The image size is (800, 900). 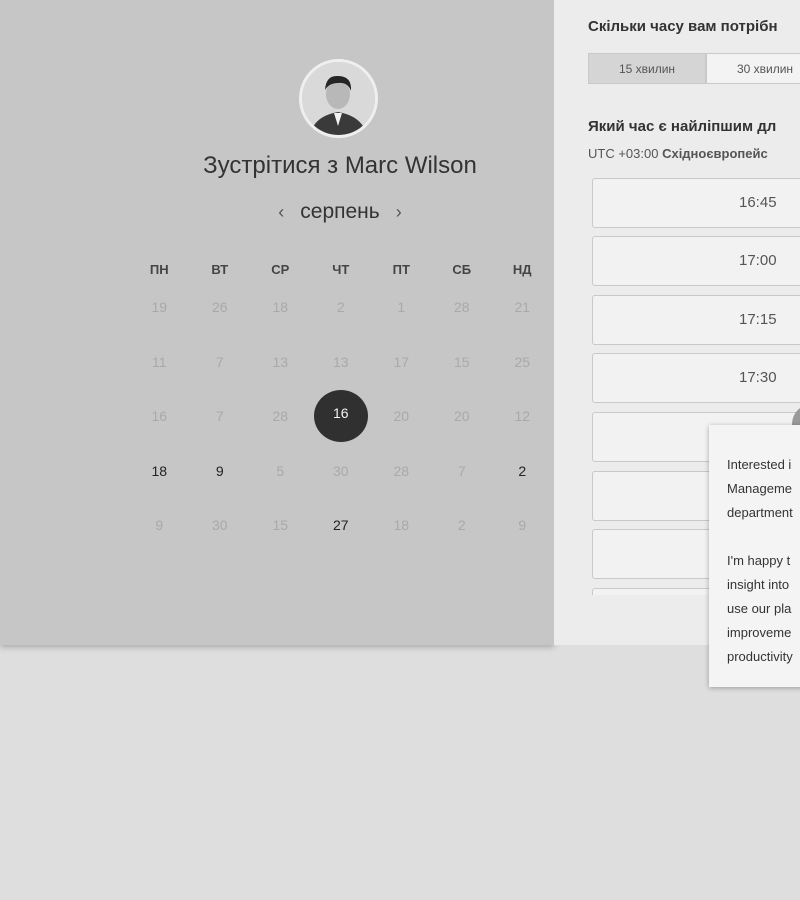 I want to click on timezone-code: UTC +03:00, so click(x=623, y=153).